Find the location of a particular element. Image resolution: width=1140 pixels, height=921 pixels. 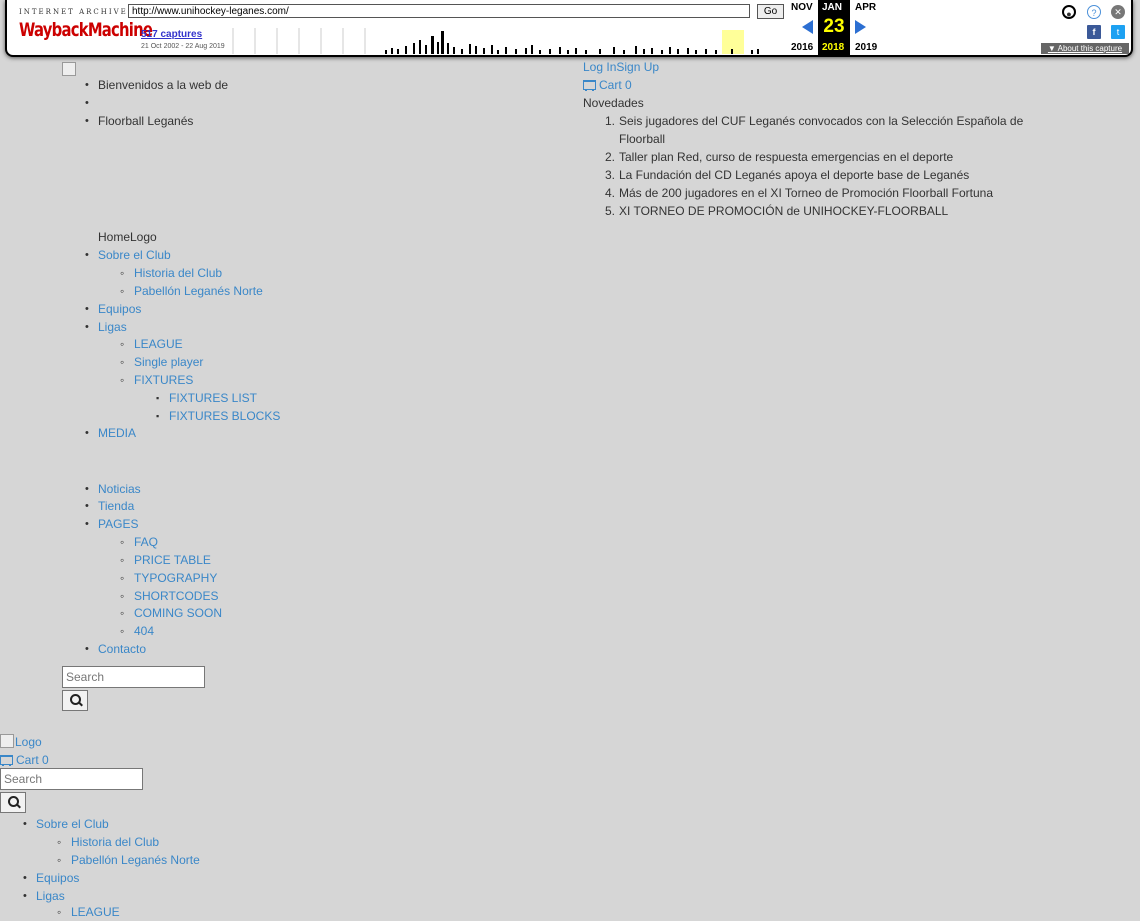

nav-shortcodes: SHORTCODES is located at coordinates (169, 596).